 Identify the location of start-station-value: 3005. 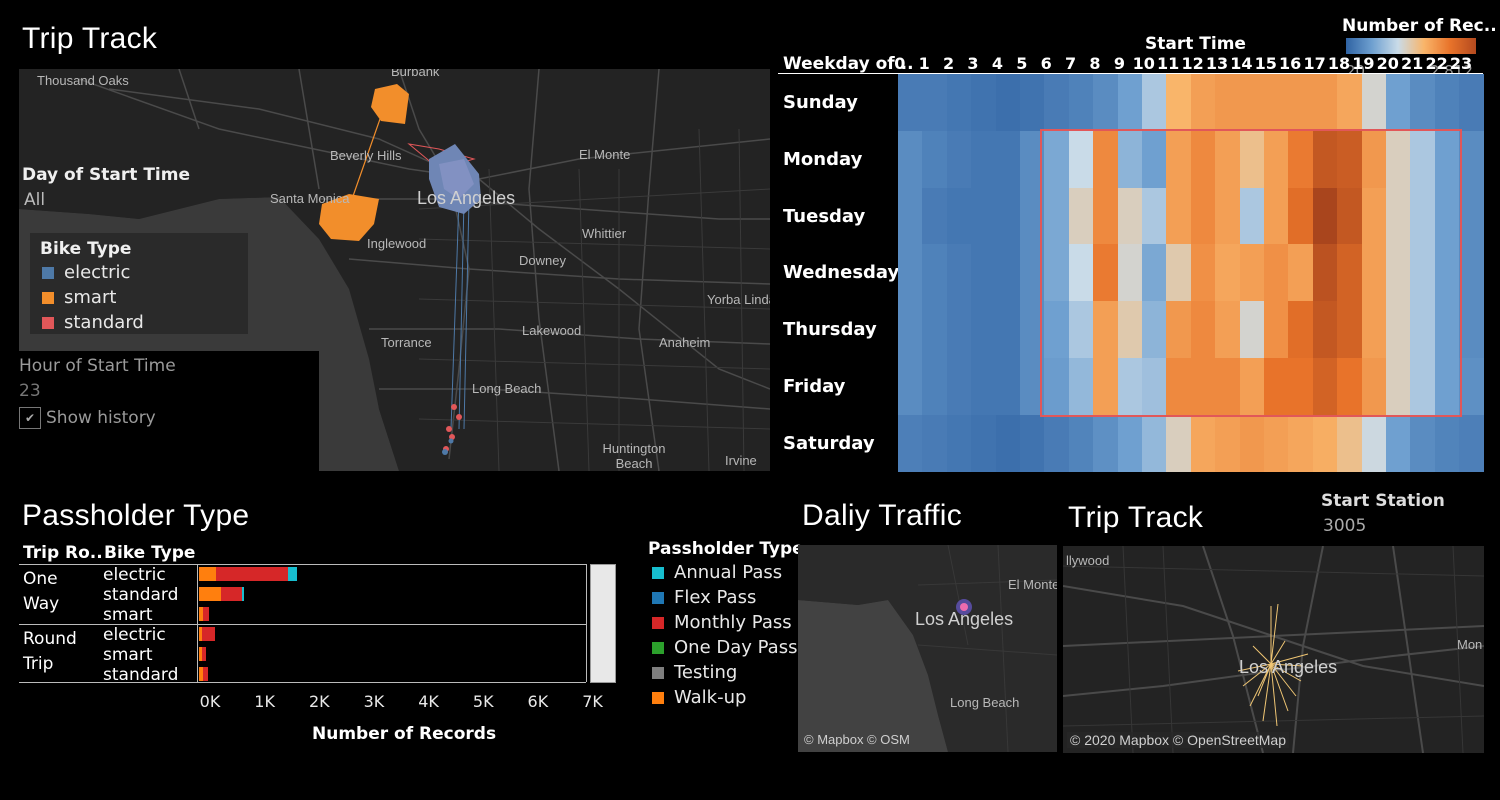
(1344, 526).